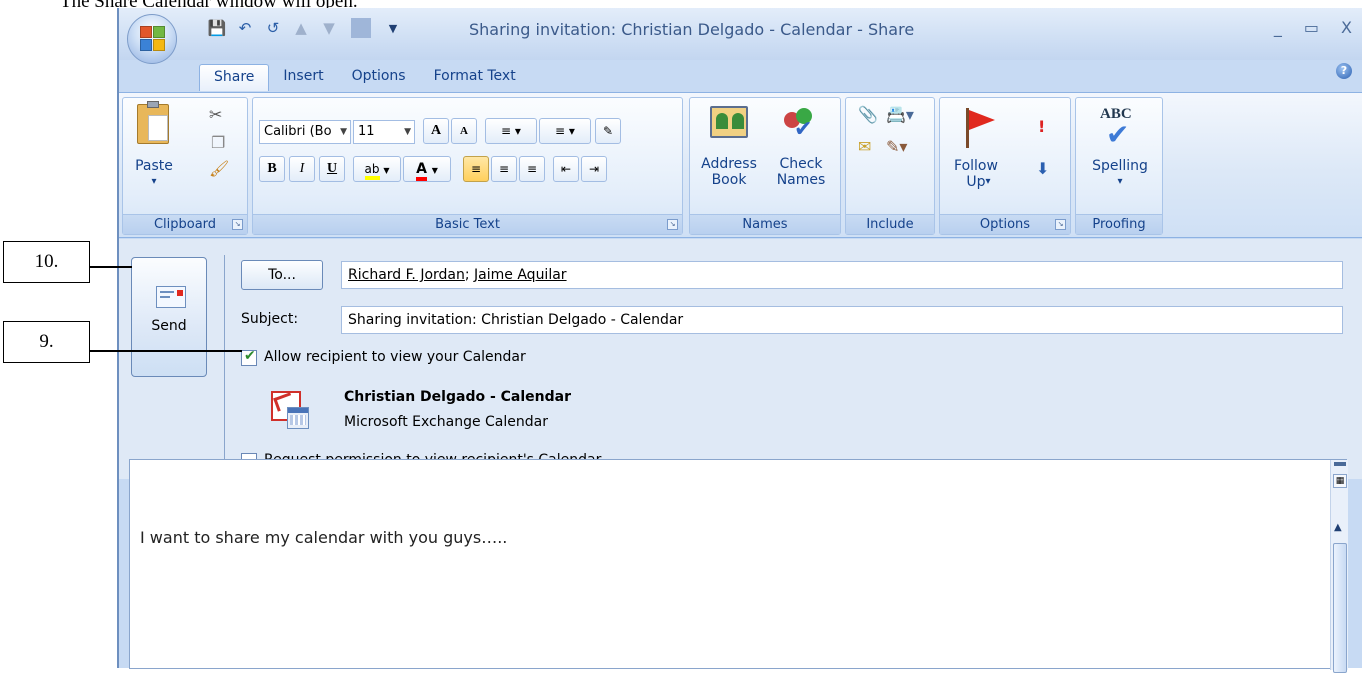 The width and height of the screenshot is (1362, 673). I want to click on bold-label: B, so click(272, 168).